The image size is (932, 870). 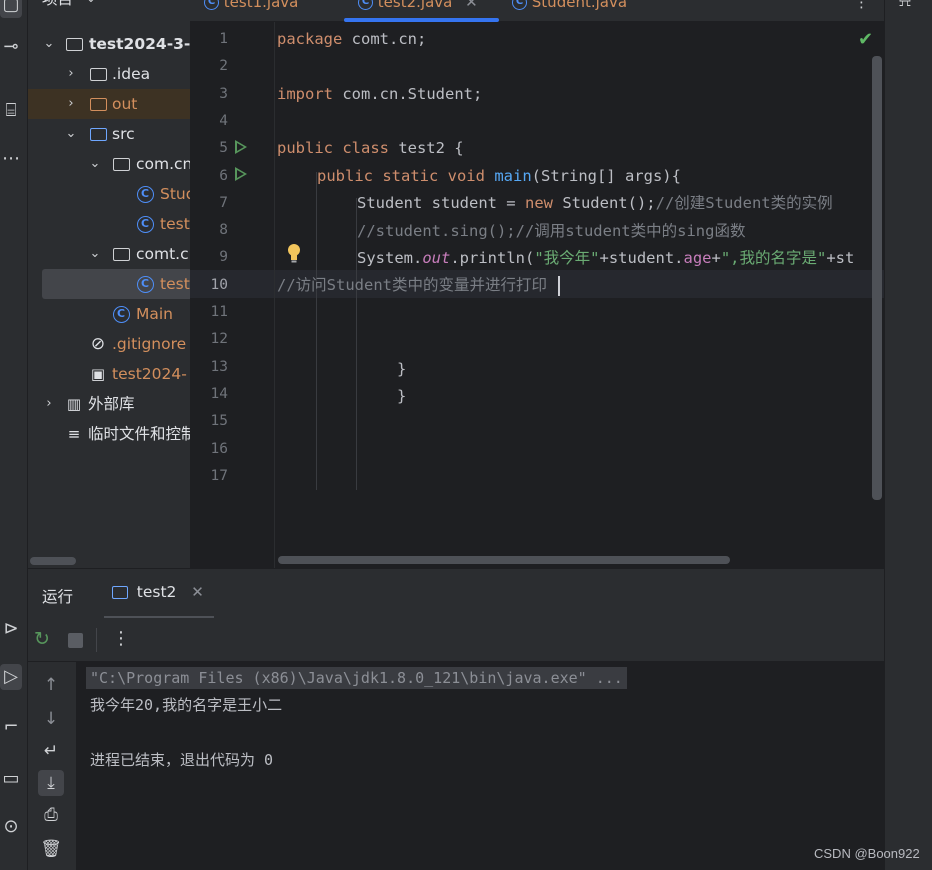 I want to click on notifications-icon: ⍾, so click(x=905, y=5).